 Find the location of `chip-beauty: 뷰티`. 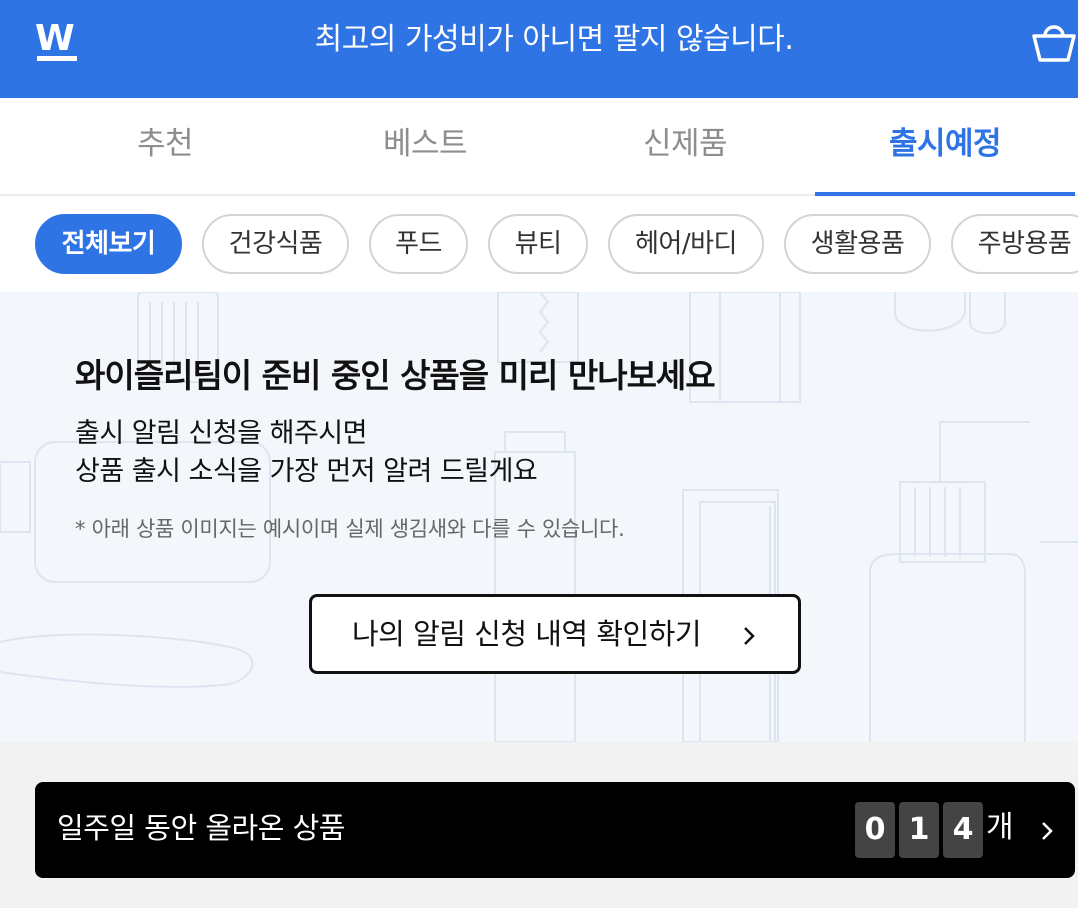

chip-beauty: 뷰티 is located at coordinates (538, 244).